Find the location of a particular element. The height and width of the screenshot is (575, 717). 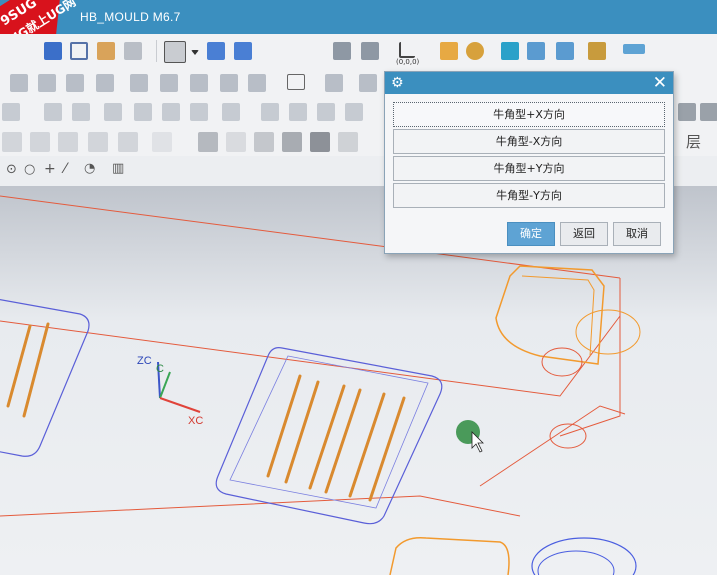

trim-icon is located at coordinates (368, 83).